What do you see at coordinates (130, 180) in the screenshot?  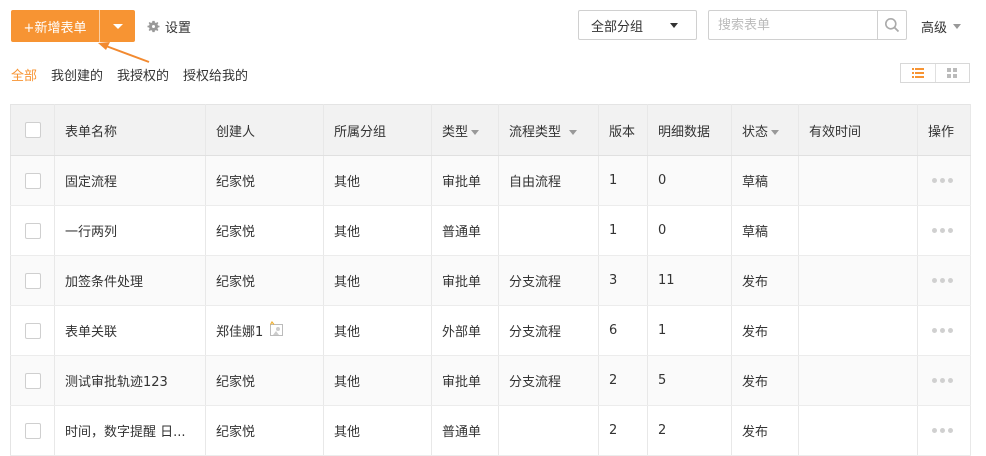 I see `cell-name: 固定流程` at bounding box center [130, 180].